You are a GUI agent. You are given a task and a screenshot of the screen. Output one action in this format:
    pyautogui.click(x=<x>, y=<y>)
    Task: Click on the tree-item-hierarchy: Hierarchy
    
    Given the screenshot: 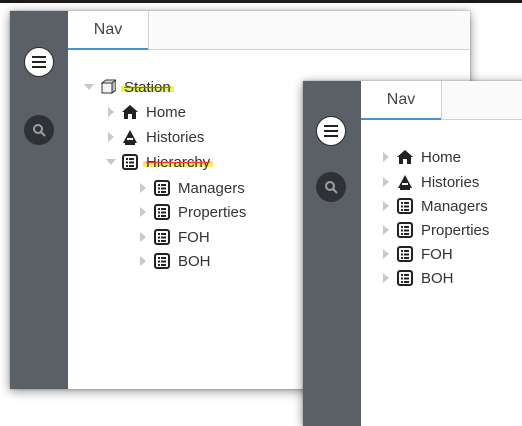 What is the action you would take?
    pyautogui.click(x=160, y=162)
    